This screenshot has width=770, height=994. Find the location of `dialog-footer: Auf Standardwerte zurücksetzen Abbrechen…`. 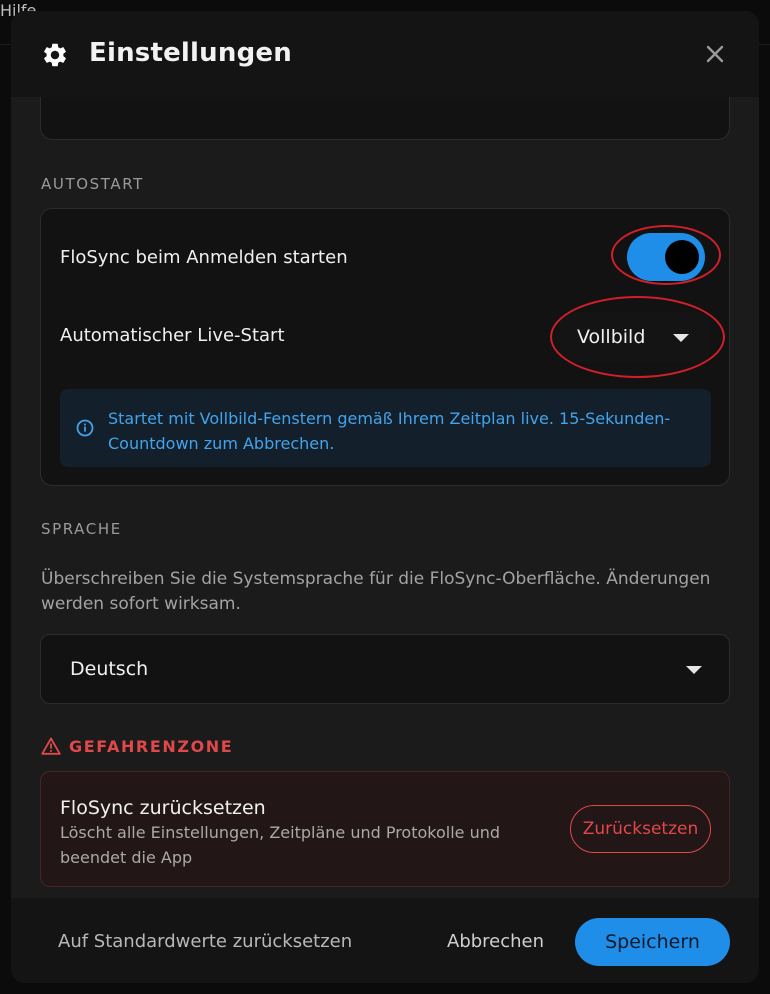

dialog-footer: Auf Standardwerte zurücksetzen Abbrechen… is located at coordinates (385, 940).